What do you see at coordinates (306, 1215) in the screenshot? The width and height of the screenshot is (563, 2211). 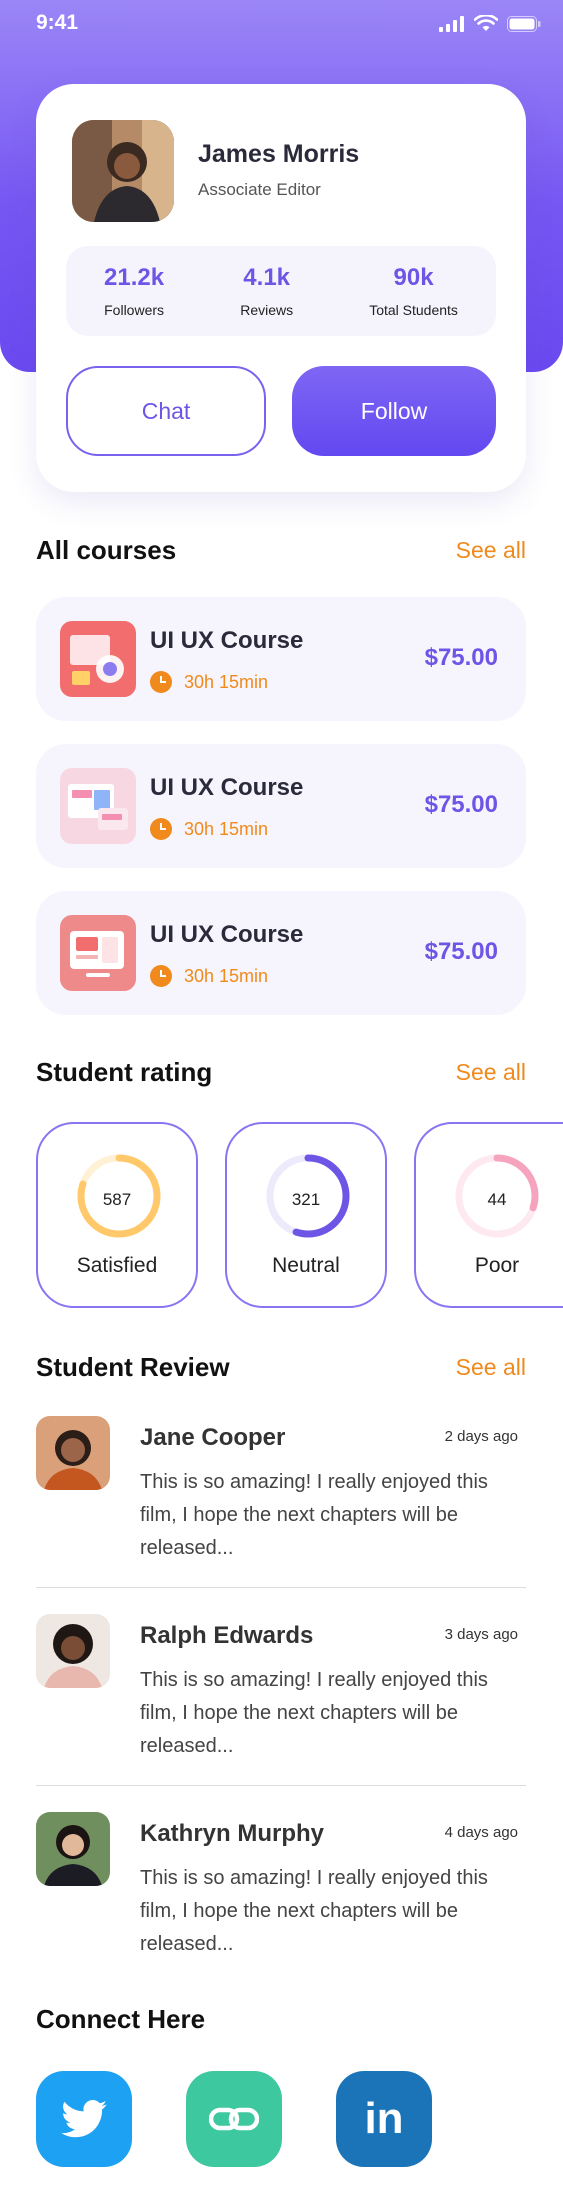 I see `rating-card-neutral: 321 Neutral` at bounding box center [306, 1215].